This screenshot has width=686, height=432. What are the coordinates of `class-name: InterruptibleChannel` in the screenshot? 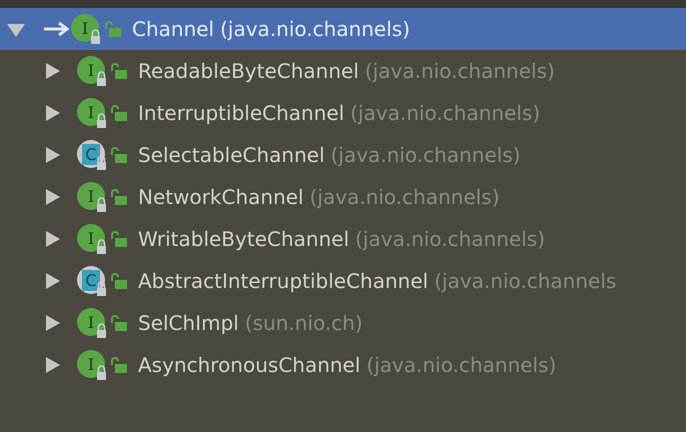 It's located at (241, 113).